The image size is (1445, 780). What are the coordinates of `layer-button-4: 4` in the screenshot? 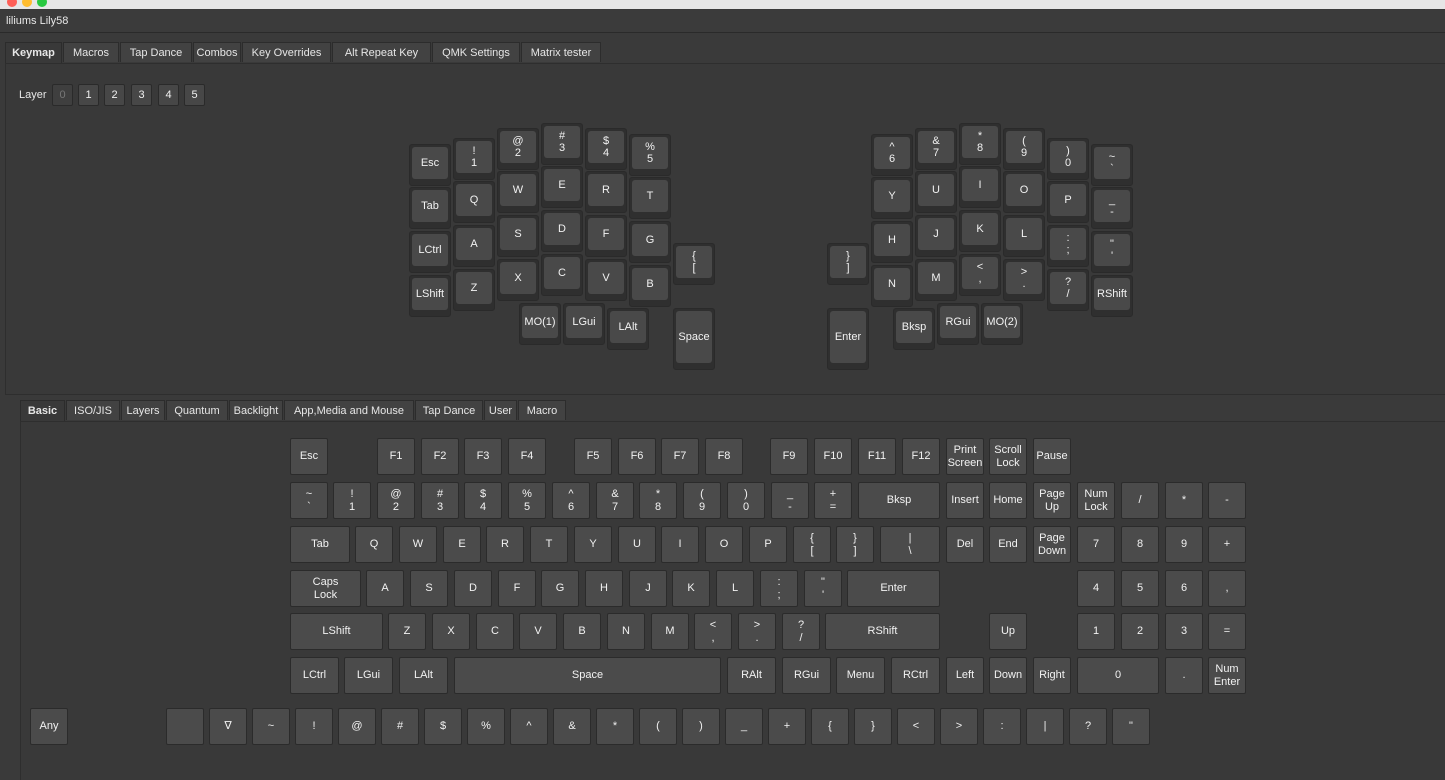 It's located at (168, 95).